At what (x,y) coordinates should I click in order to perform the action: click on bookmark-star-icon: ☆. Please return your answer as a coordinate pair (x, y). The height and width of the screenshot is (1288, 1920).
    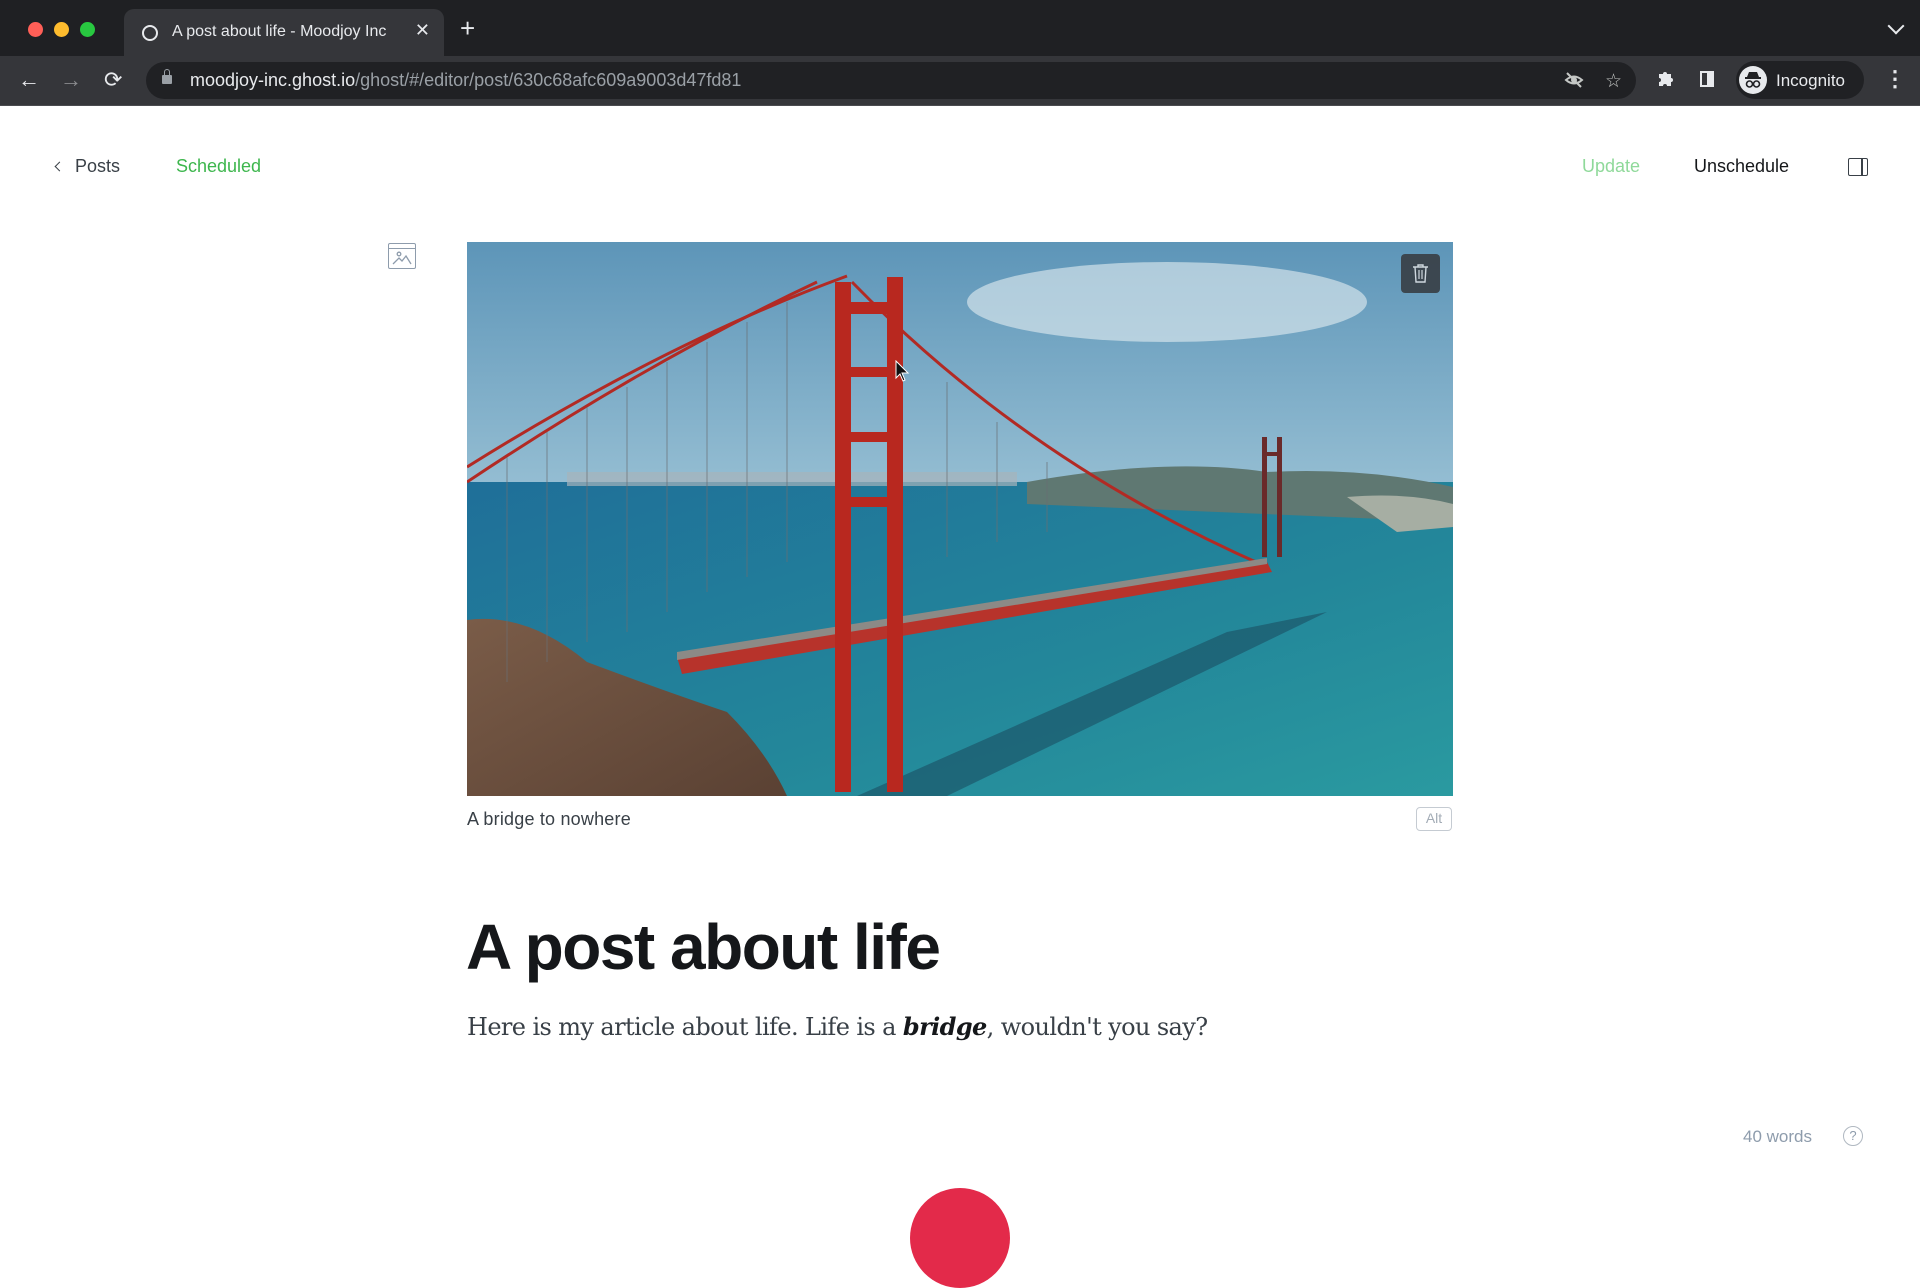
    Looking at the image, I should click on (1613, 81).